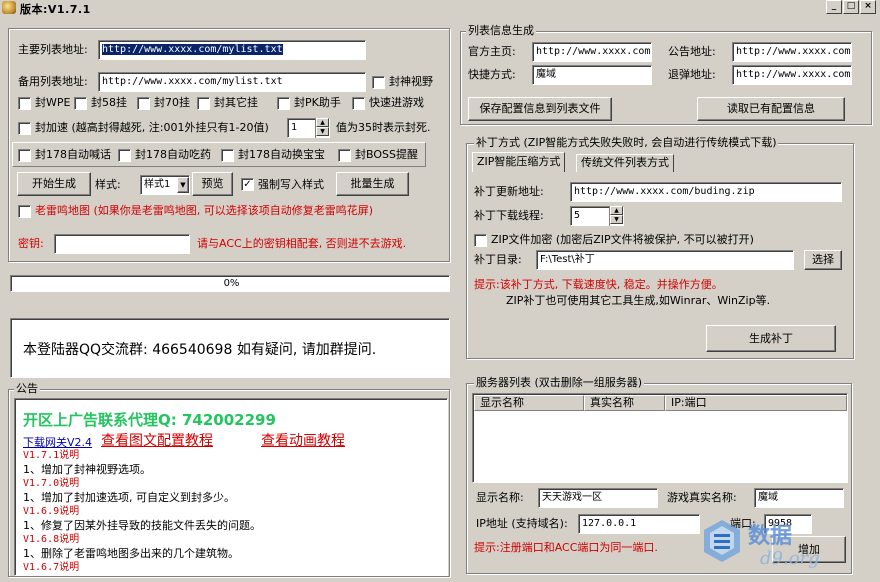  I want to click on patch-tip-2: ZIP补丁也可使用其它工具生成,如Winrar、WinZip等., so click(638, 300).